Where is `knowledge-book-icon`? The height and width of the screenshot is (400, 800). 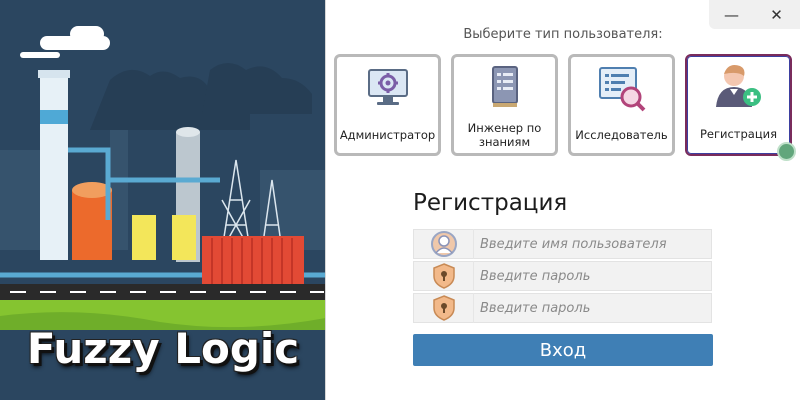 knowledge-book-icon is located at coordinates (505, 89).